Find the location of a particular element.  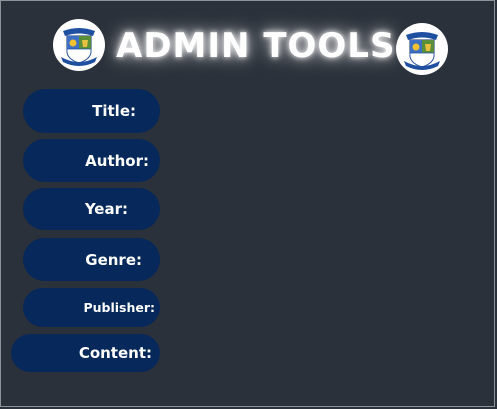

field-label: Publisher: is located at coordinates (119, 307).